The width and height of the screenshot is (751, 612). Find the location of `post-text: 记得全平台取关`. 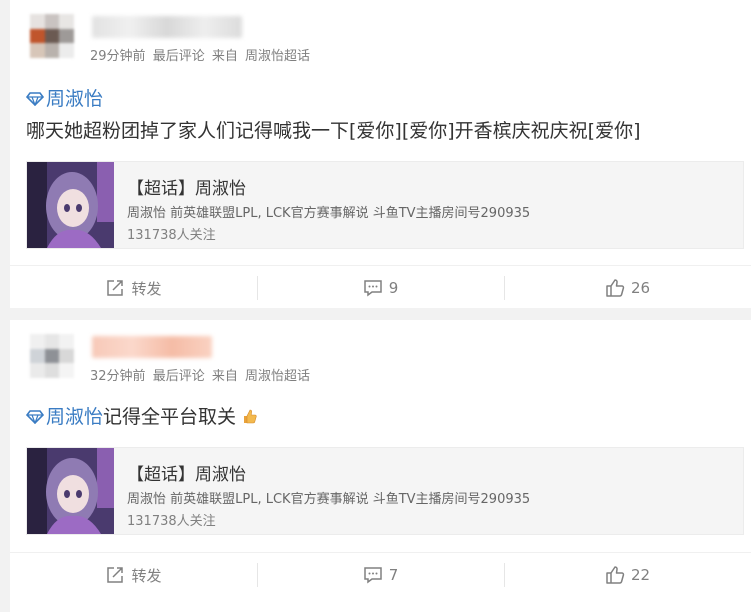

post-text: 记得全平台取关 is located at coordinates (170, 417).